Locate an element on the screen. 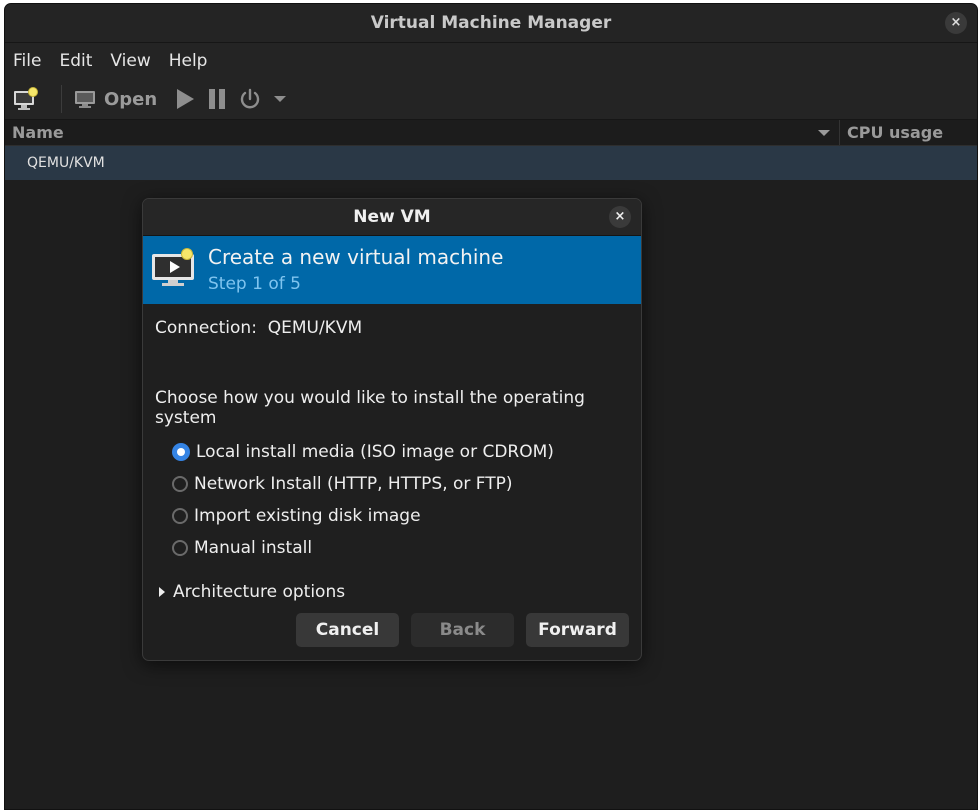 Image resolution: width=980 pixels, height=810 pixels. toolbar: Open is located at coordinates (491, 99).